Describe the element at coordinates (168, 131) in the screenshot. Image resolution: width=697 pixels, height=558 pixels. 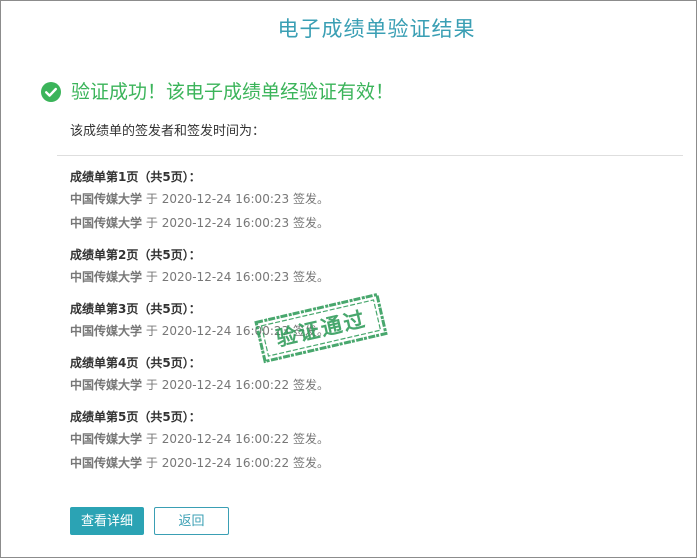
I see `signers-label: 该成绩单的签发者和签发时间为：` at that location.